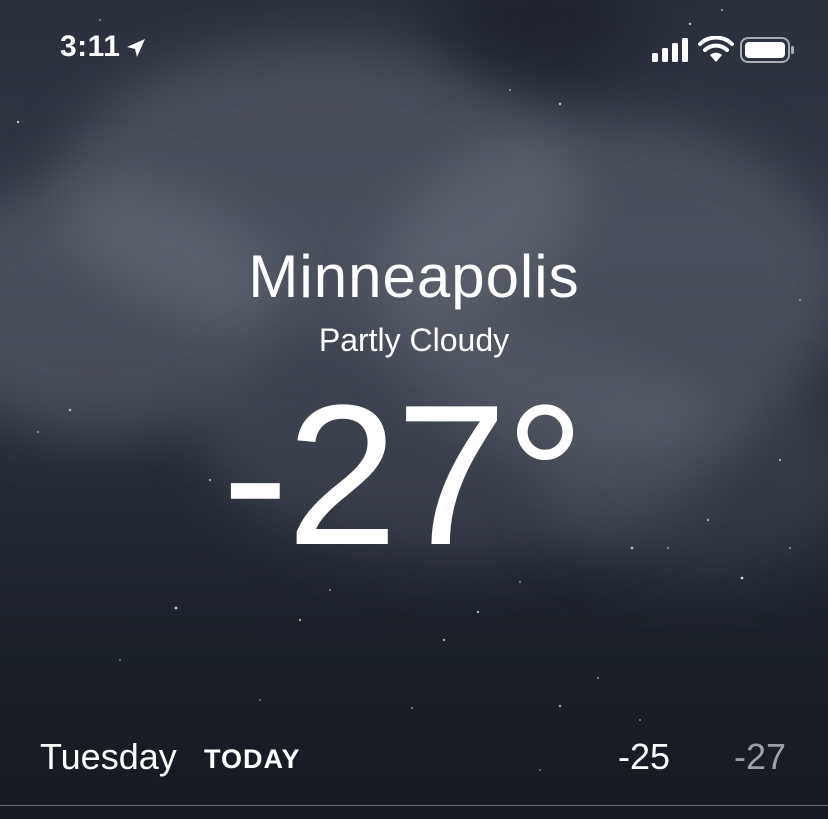 This screenshot has width=828, height=819. Describe the element at coordinates (414, 276) in the screenshot. I see `city-name: Minneapolis` at that location.